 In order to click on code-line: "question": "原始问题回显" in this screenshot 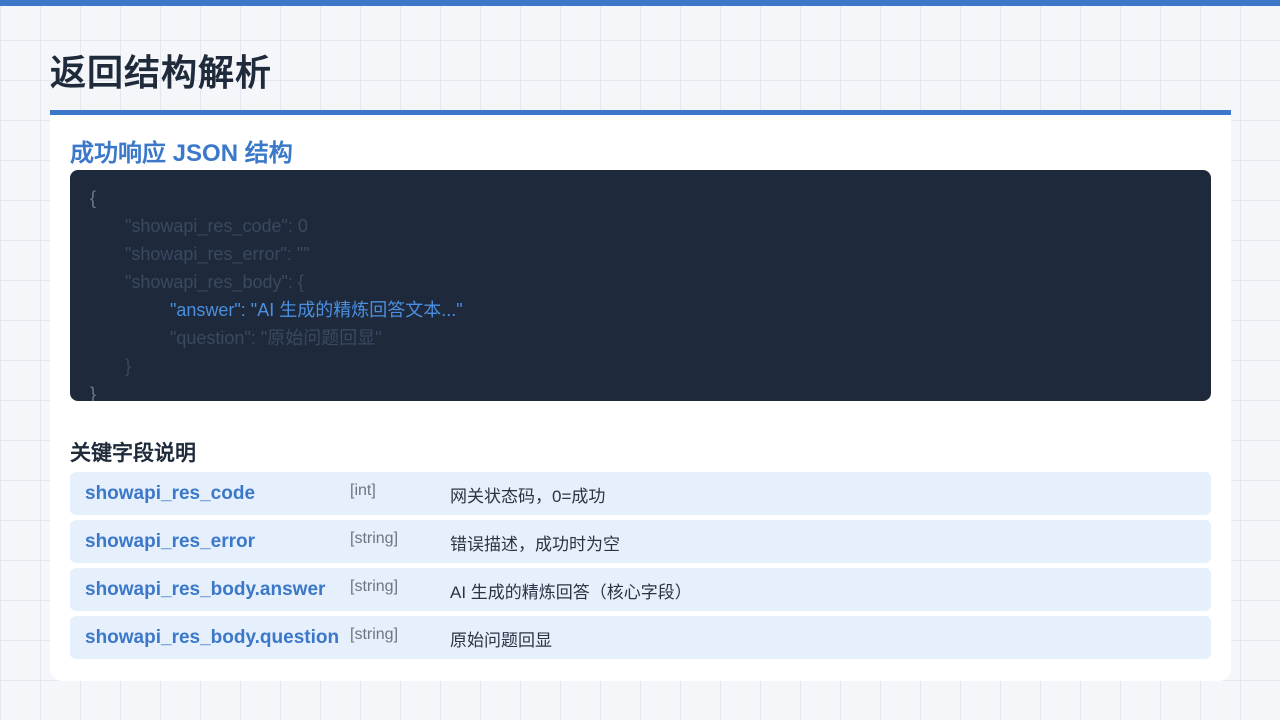, I will do `click(276, 338)`.